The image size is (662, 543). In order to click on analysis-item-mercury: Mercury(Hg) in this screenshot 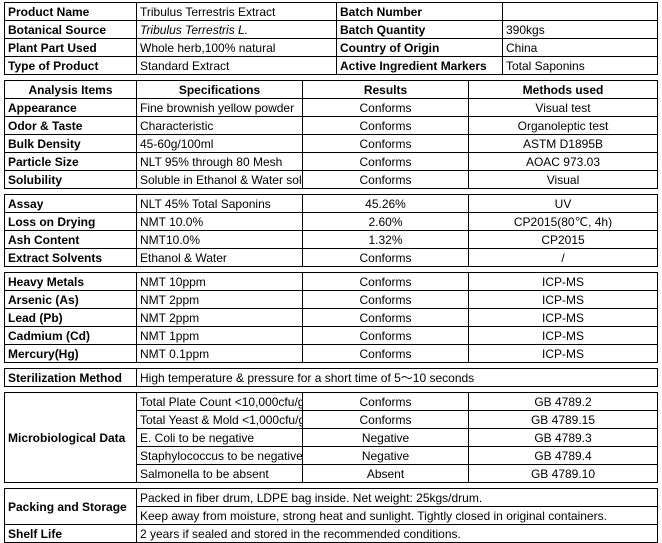, I will do `click(70, 353)`.